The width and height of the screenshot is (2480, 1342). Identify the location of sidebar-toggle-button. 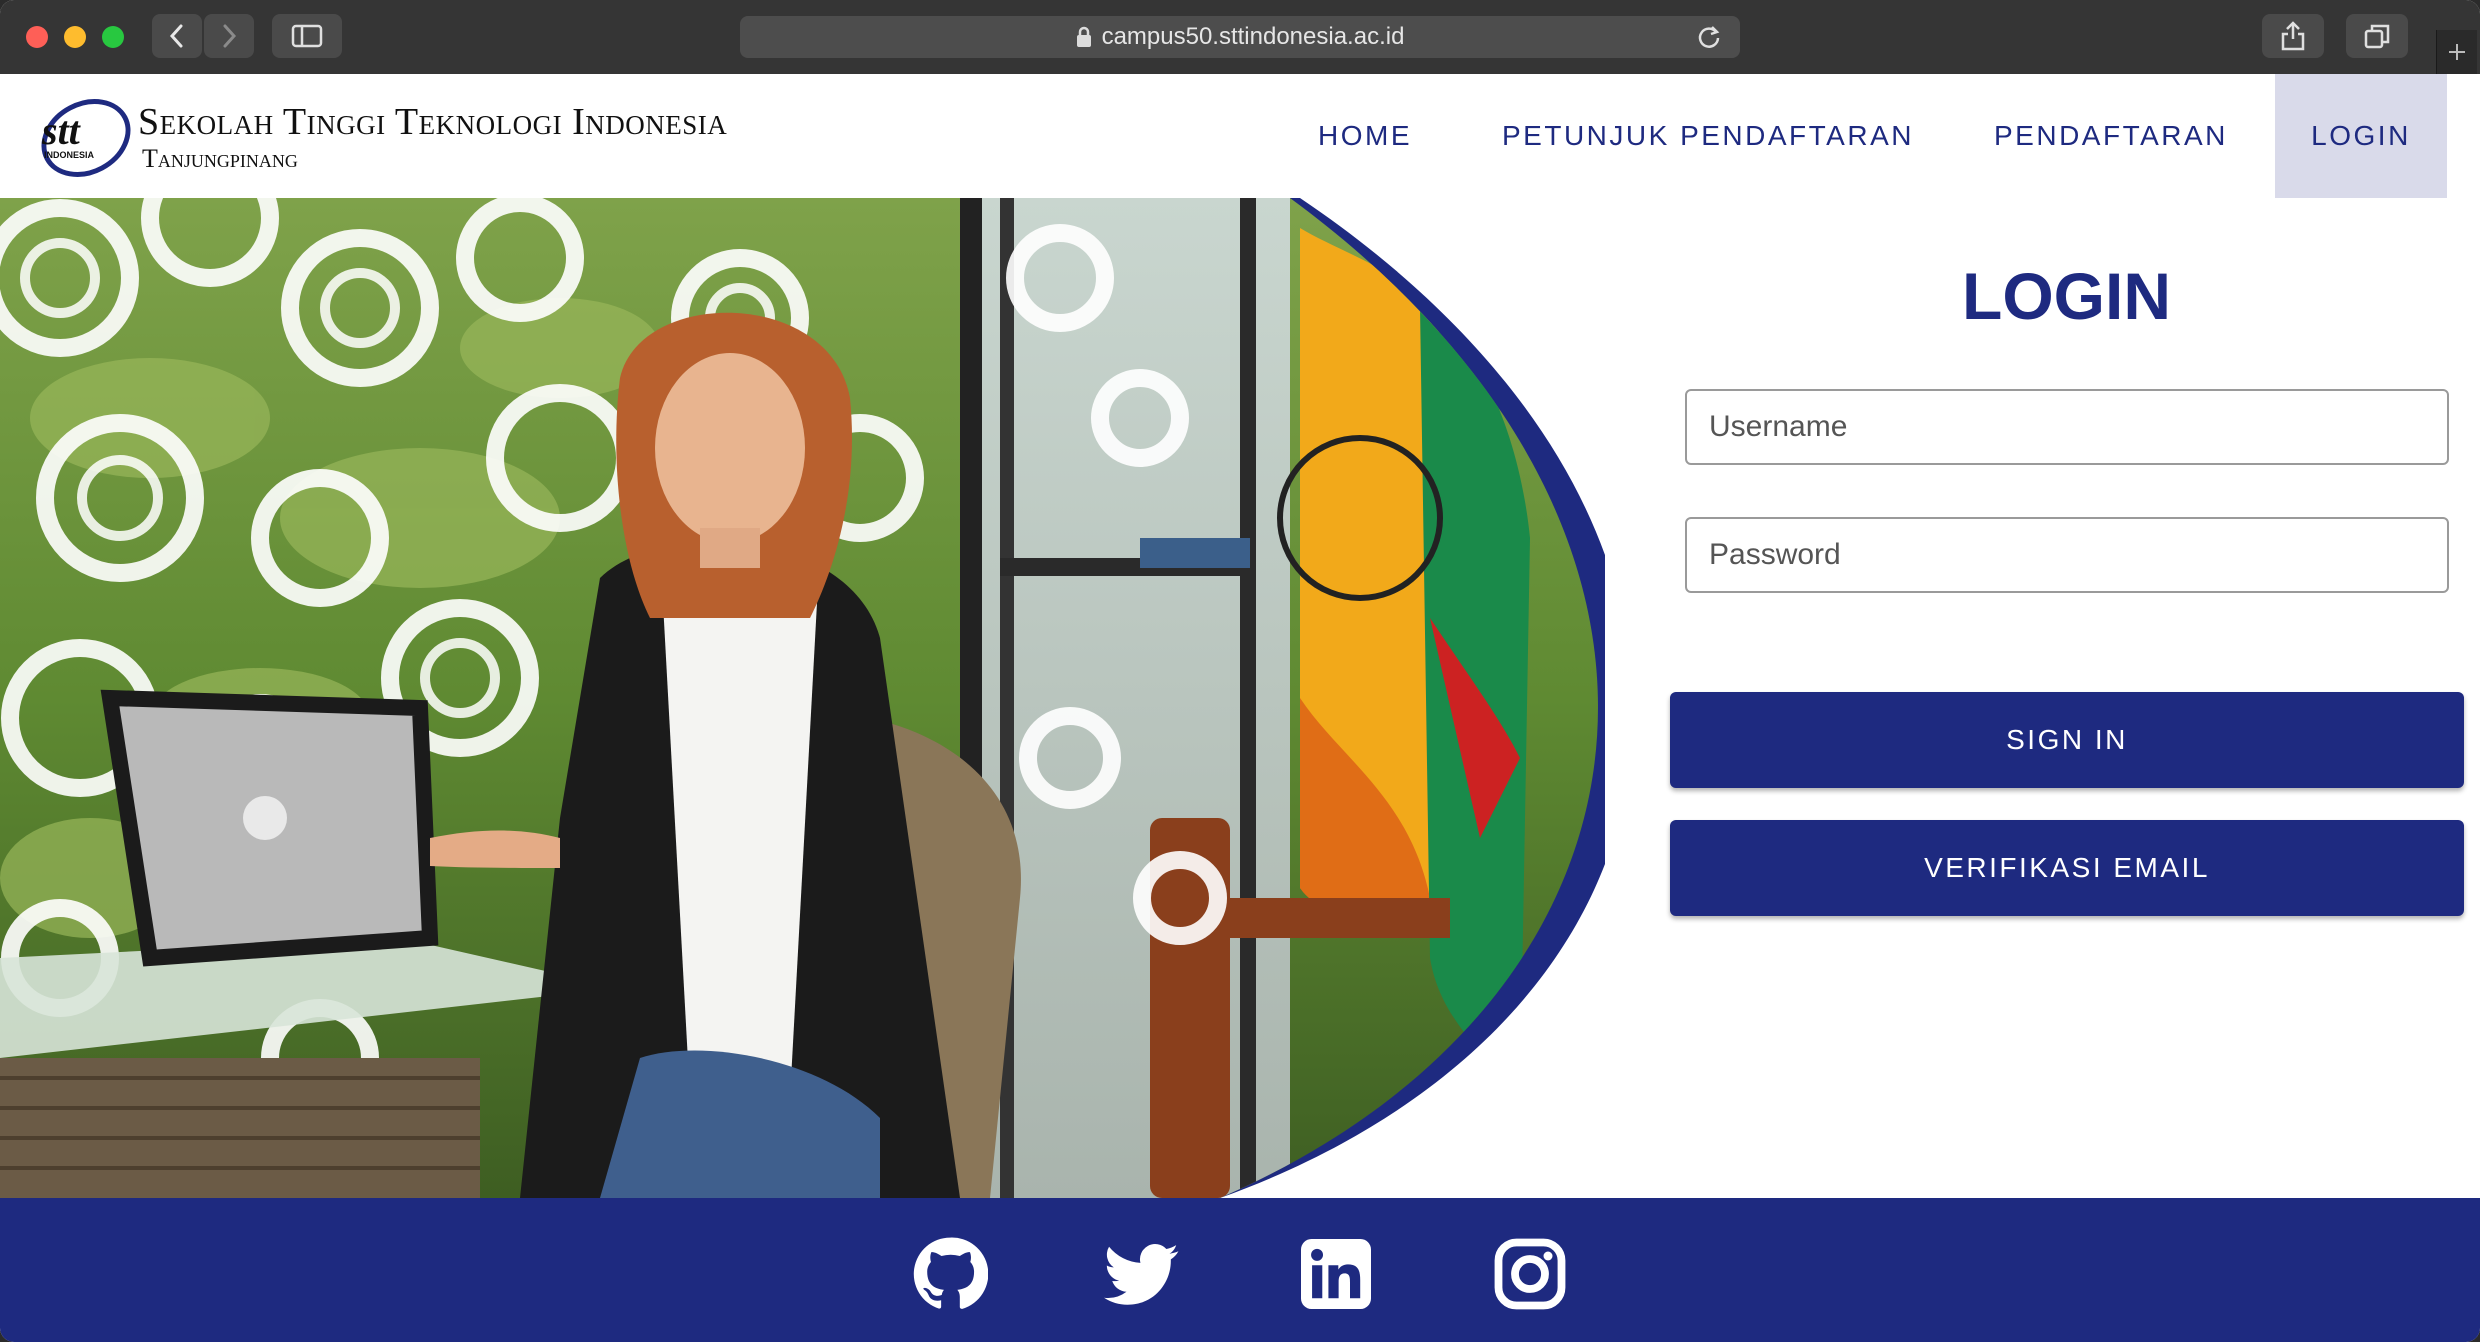
(307, 36).